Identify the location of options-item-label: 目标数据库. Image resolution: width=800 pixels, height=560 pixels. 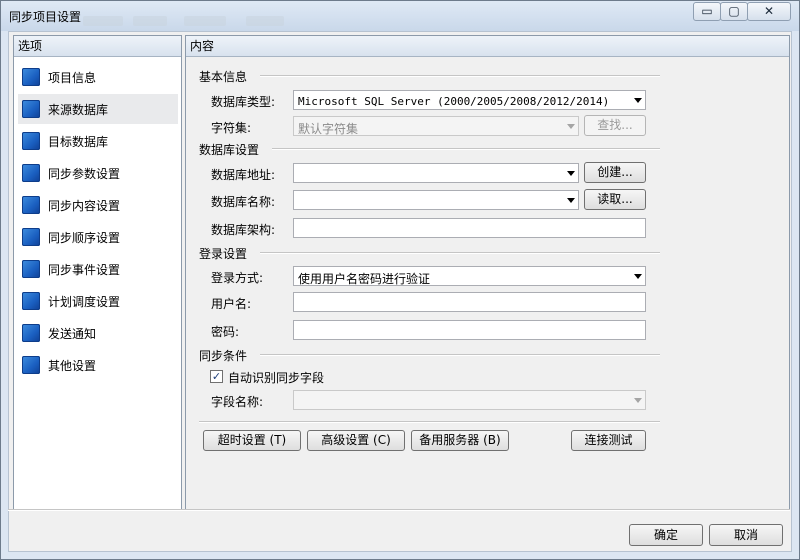
(78, 142).